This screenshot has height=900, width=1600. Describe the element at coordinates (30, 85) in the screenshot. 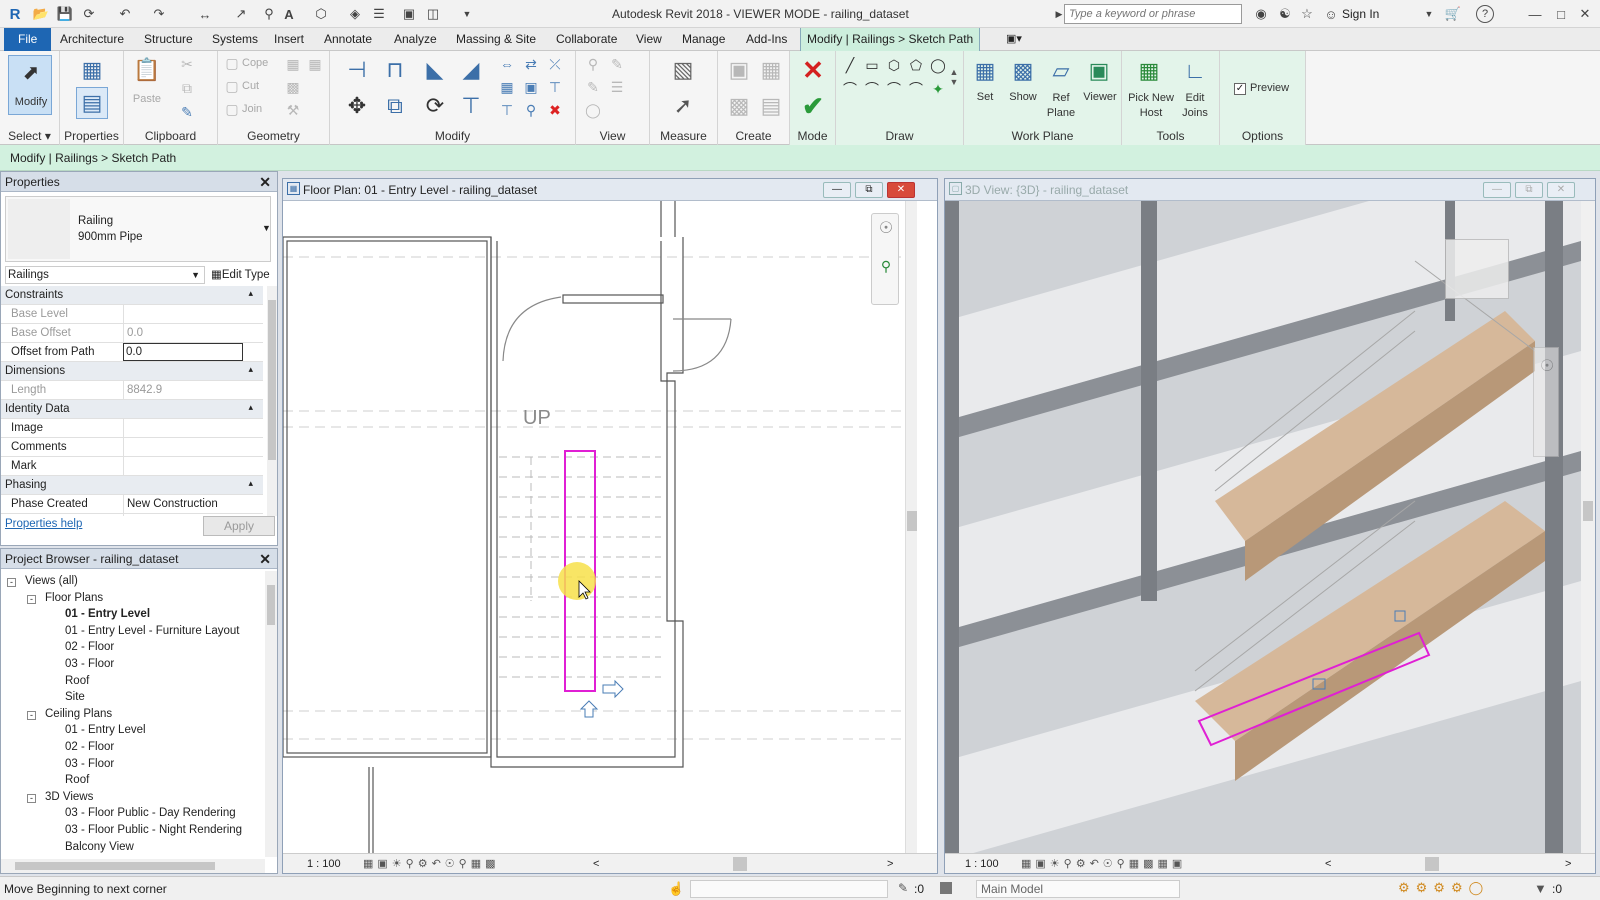

I see `modify-button: ⬈ Modify` at that location.